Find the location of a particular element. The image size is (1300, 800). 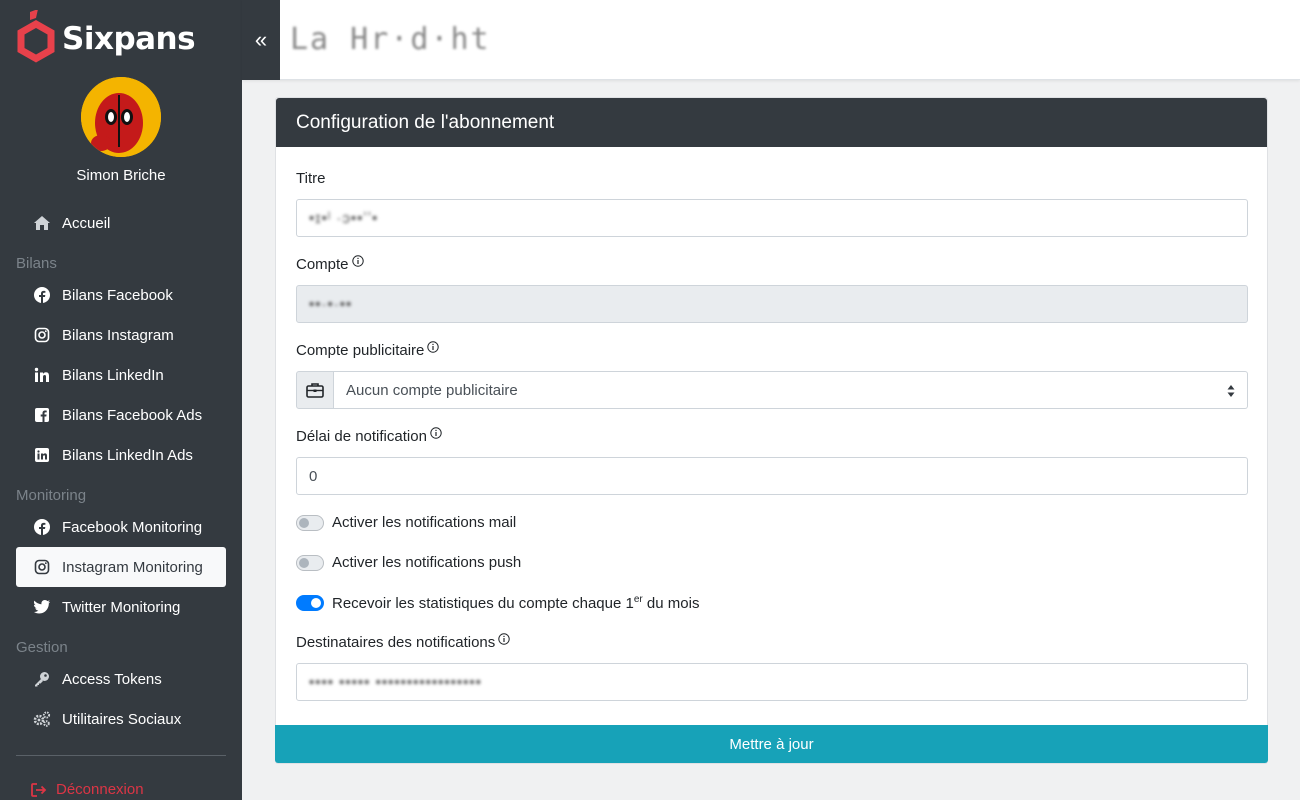

linkedin-icon is located at coordinates (42, 375).